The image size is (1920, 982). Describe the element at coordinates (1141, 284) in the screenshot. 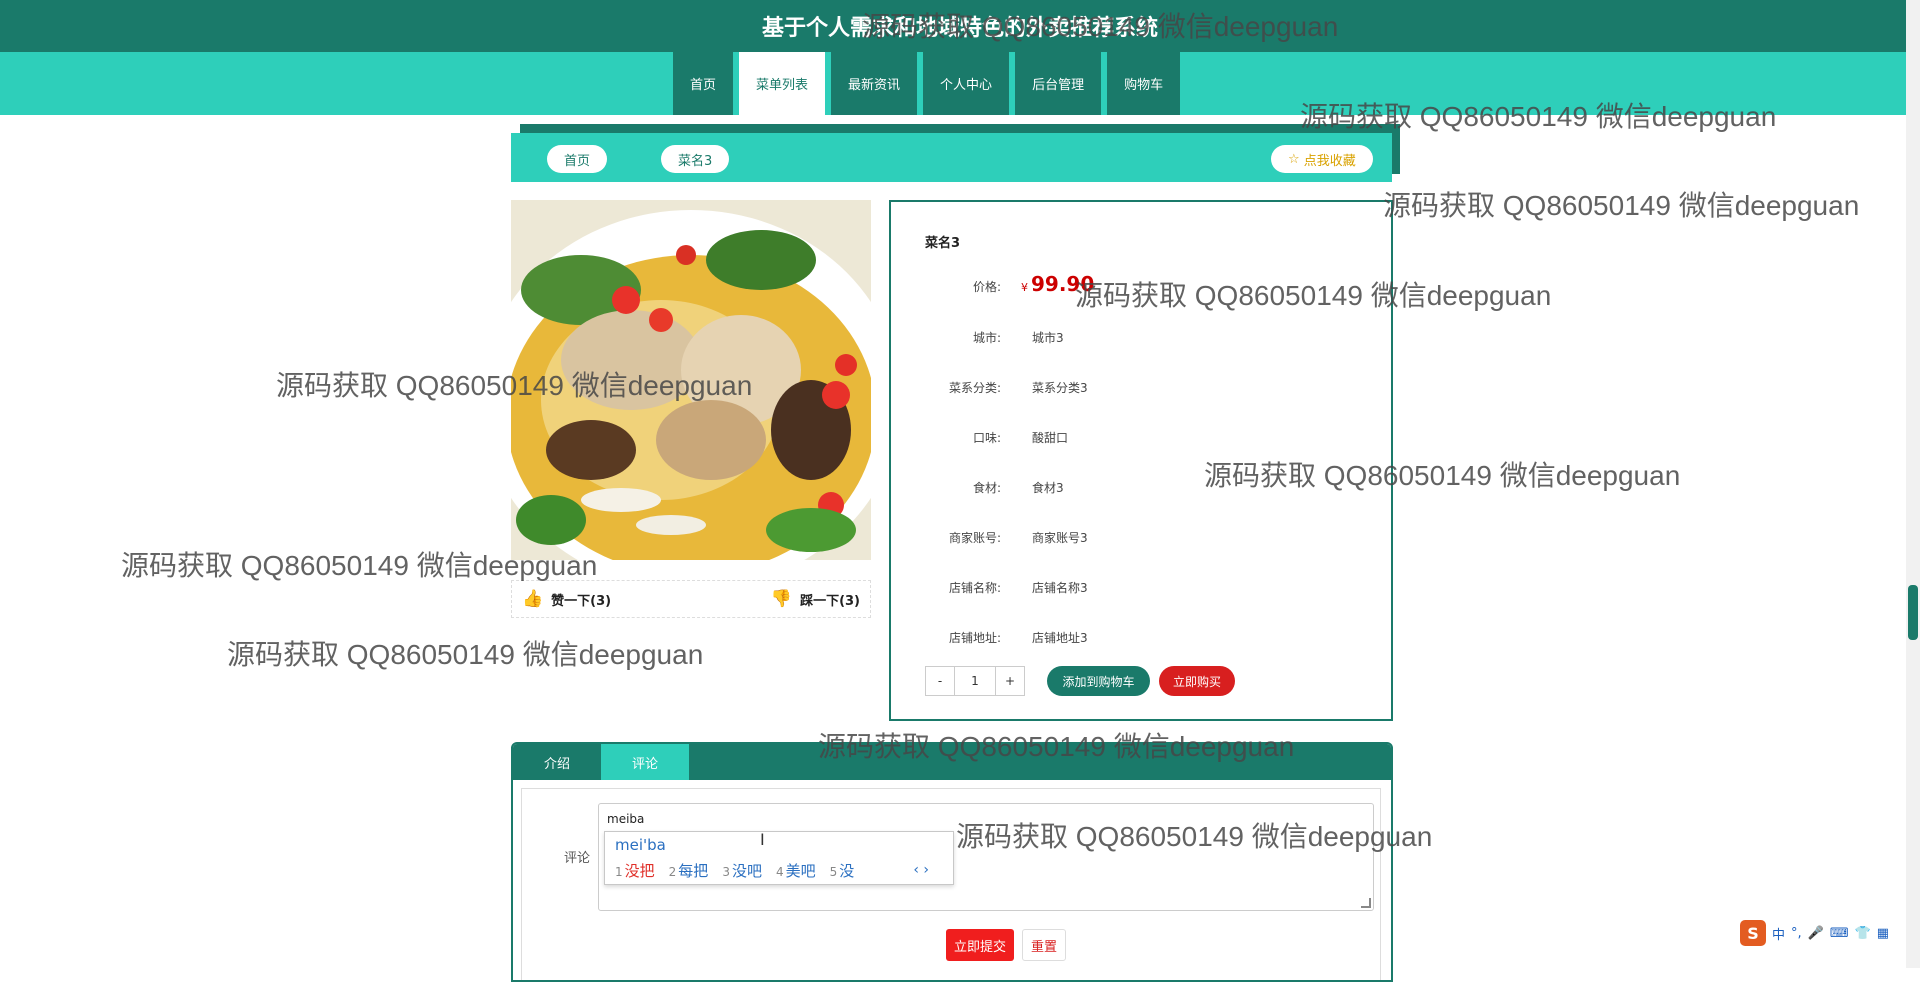

I see `price-row: 价格: ¥ 99.90` at that location.